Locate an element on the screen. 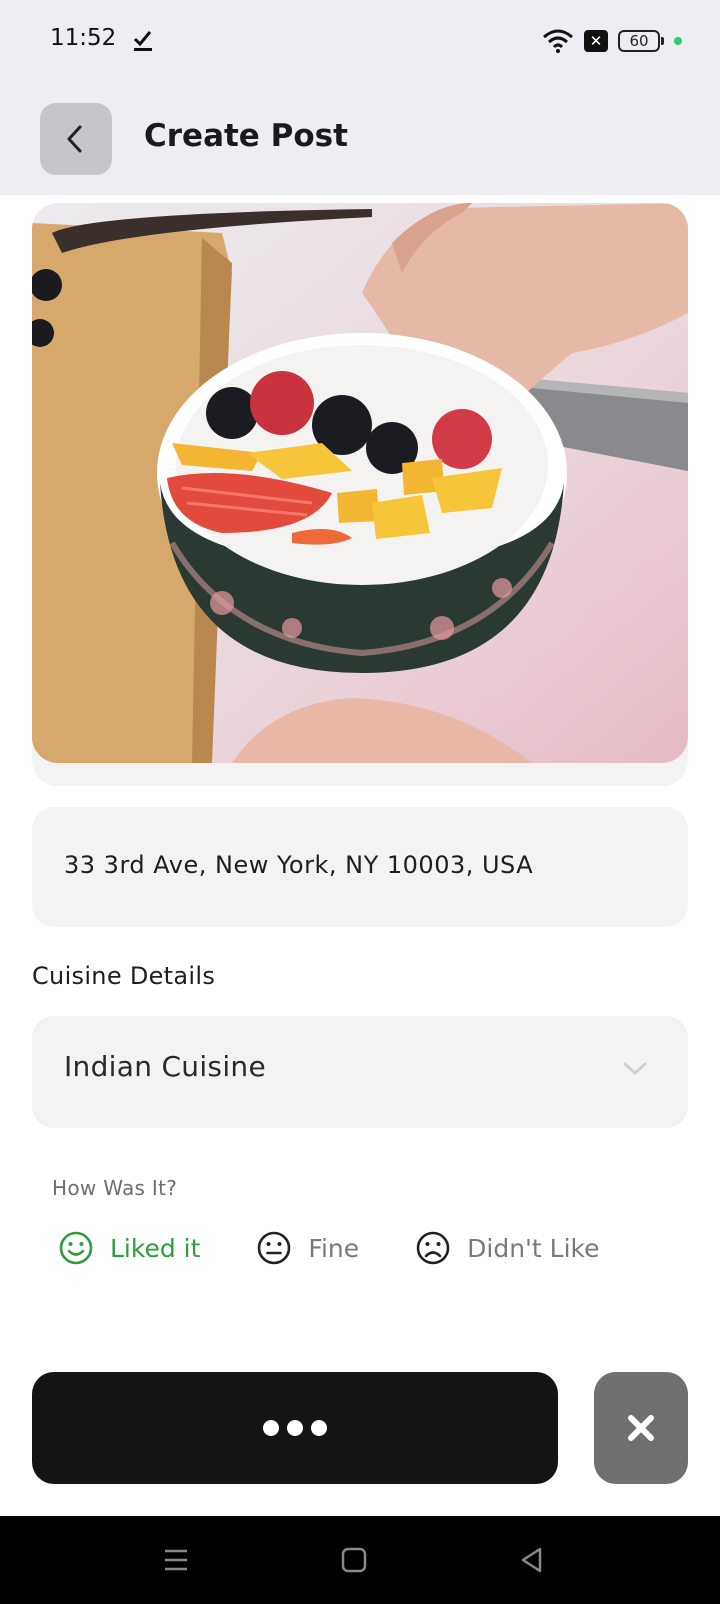 This screenshot has width=720, height=1604. neutral-face-icon is located at coordinates (274, 1248).